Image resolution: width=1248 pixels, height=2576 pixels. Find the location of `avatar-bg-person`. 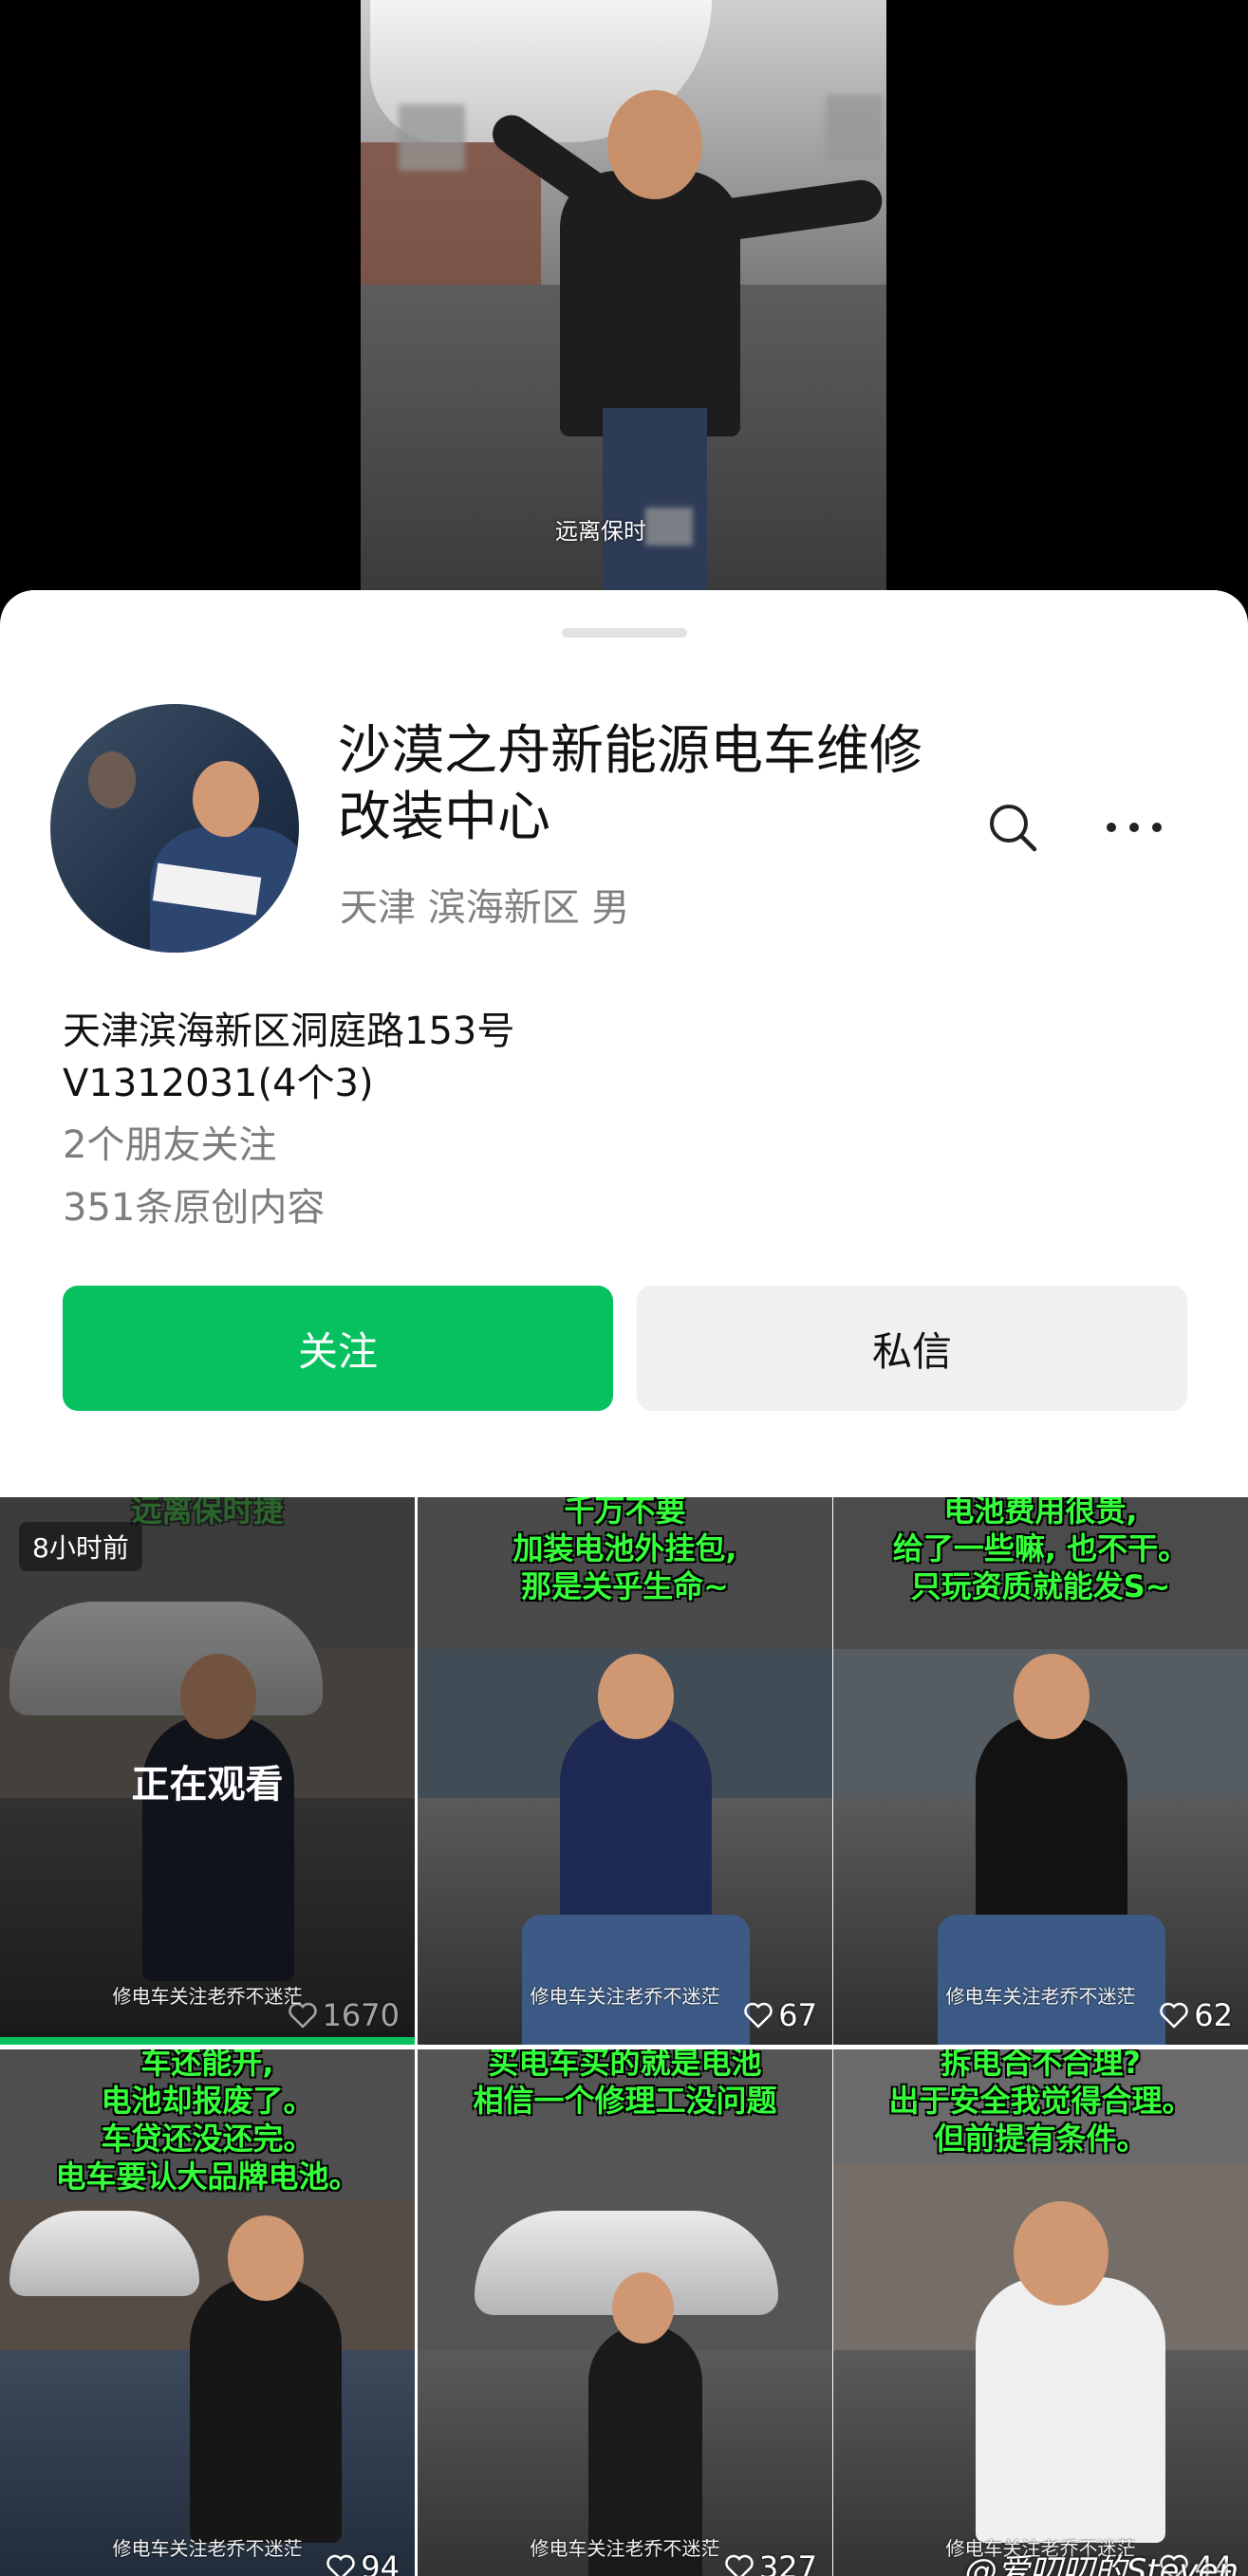

avatar-bg-person is located at coordinates (112, 779).